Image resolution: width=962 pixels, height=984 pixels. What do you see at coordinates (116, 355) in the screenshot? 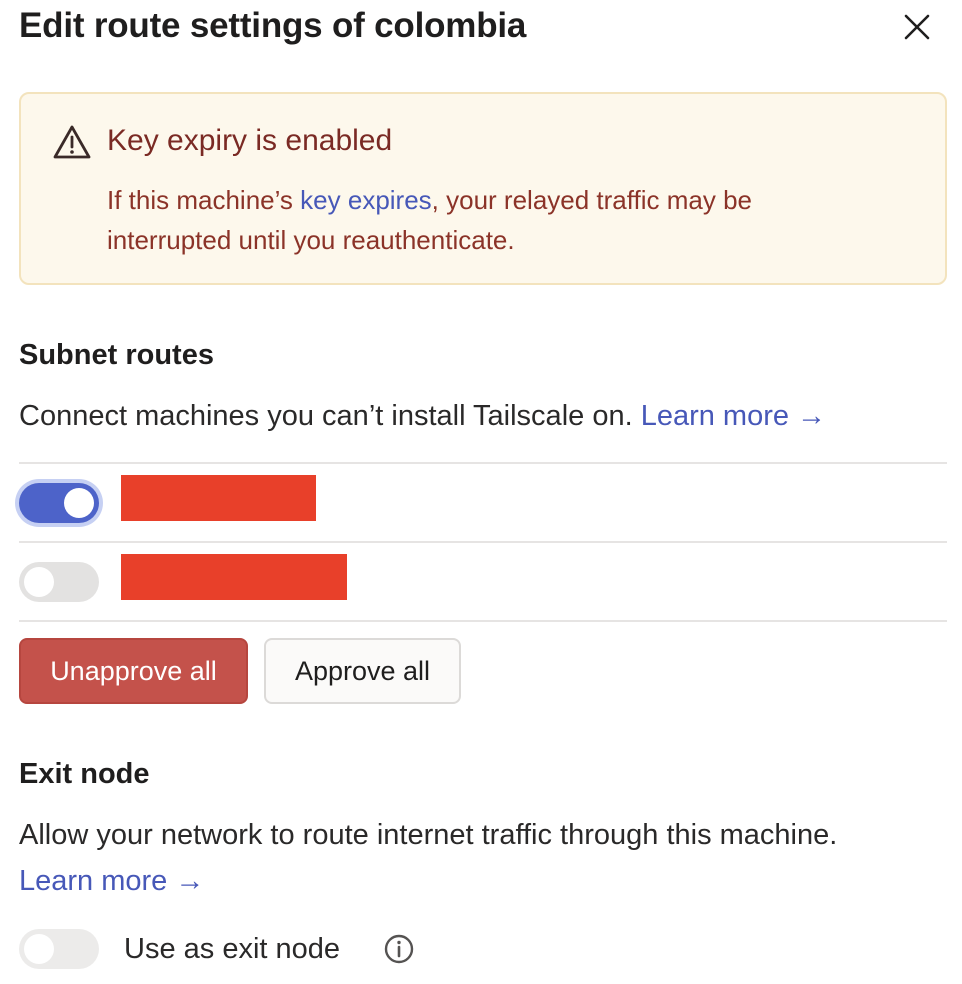
I see `subnet-routes-heading: Subnet routes` at bounding box center [116, 355].